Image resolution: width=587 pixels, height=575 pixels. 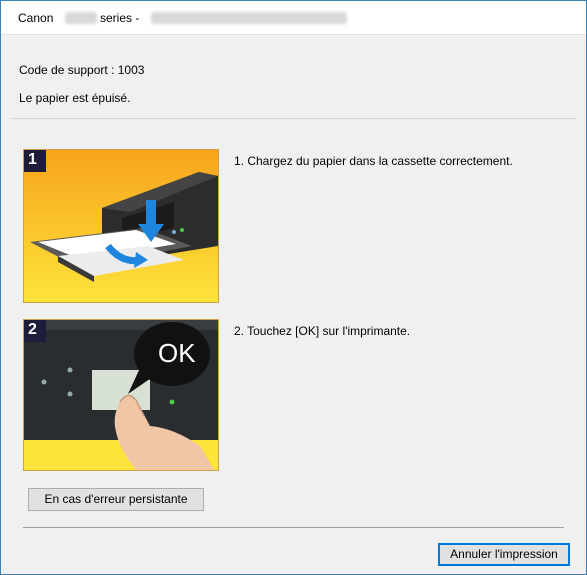 What do you see at coordinates (32, 159) in the screenshot?
I see `step-1-badge-number: 1` at bounding box center [32, 159].